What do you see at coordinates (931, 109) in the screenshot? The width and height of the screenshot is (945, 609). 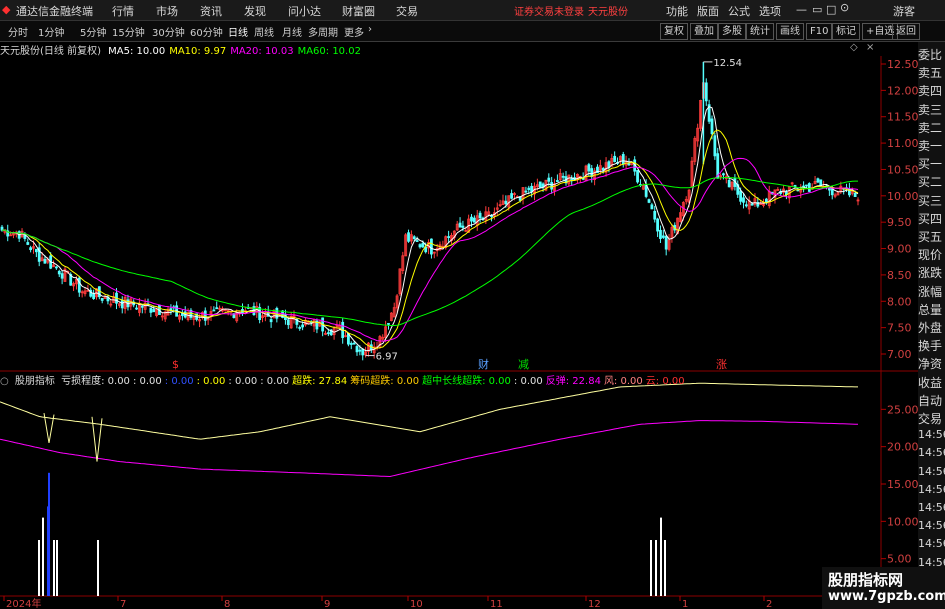 I see `side-panel-item-3: 卖三` at bounding box center [931, 109].